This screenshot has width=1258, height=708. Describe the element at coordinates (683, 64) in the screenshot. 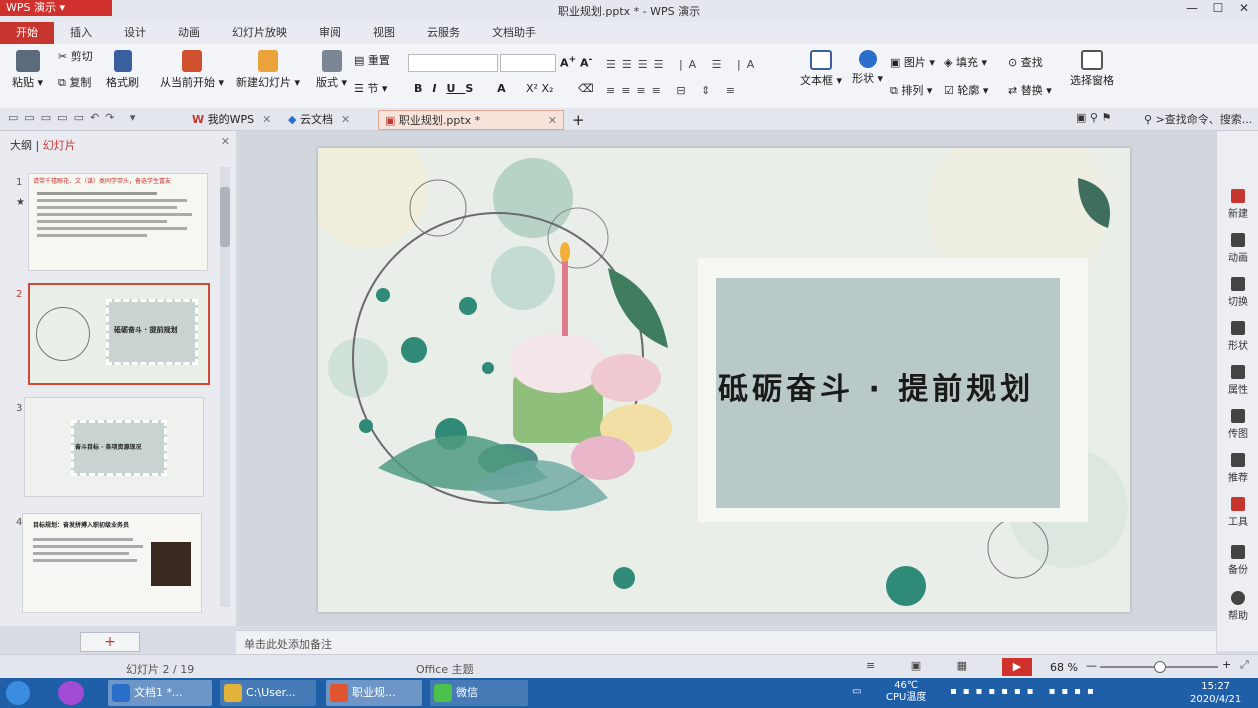

I see `list-buttons: ☰☰☰☰ |A ☰ |A` at that location.